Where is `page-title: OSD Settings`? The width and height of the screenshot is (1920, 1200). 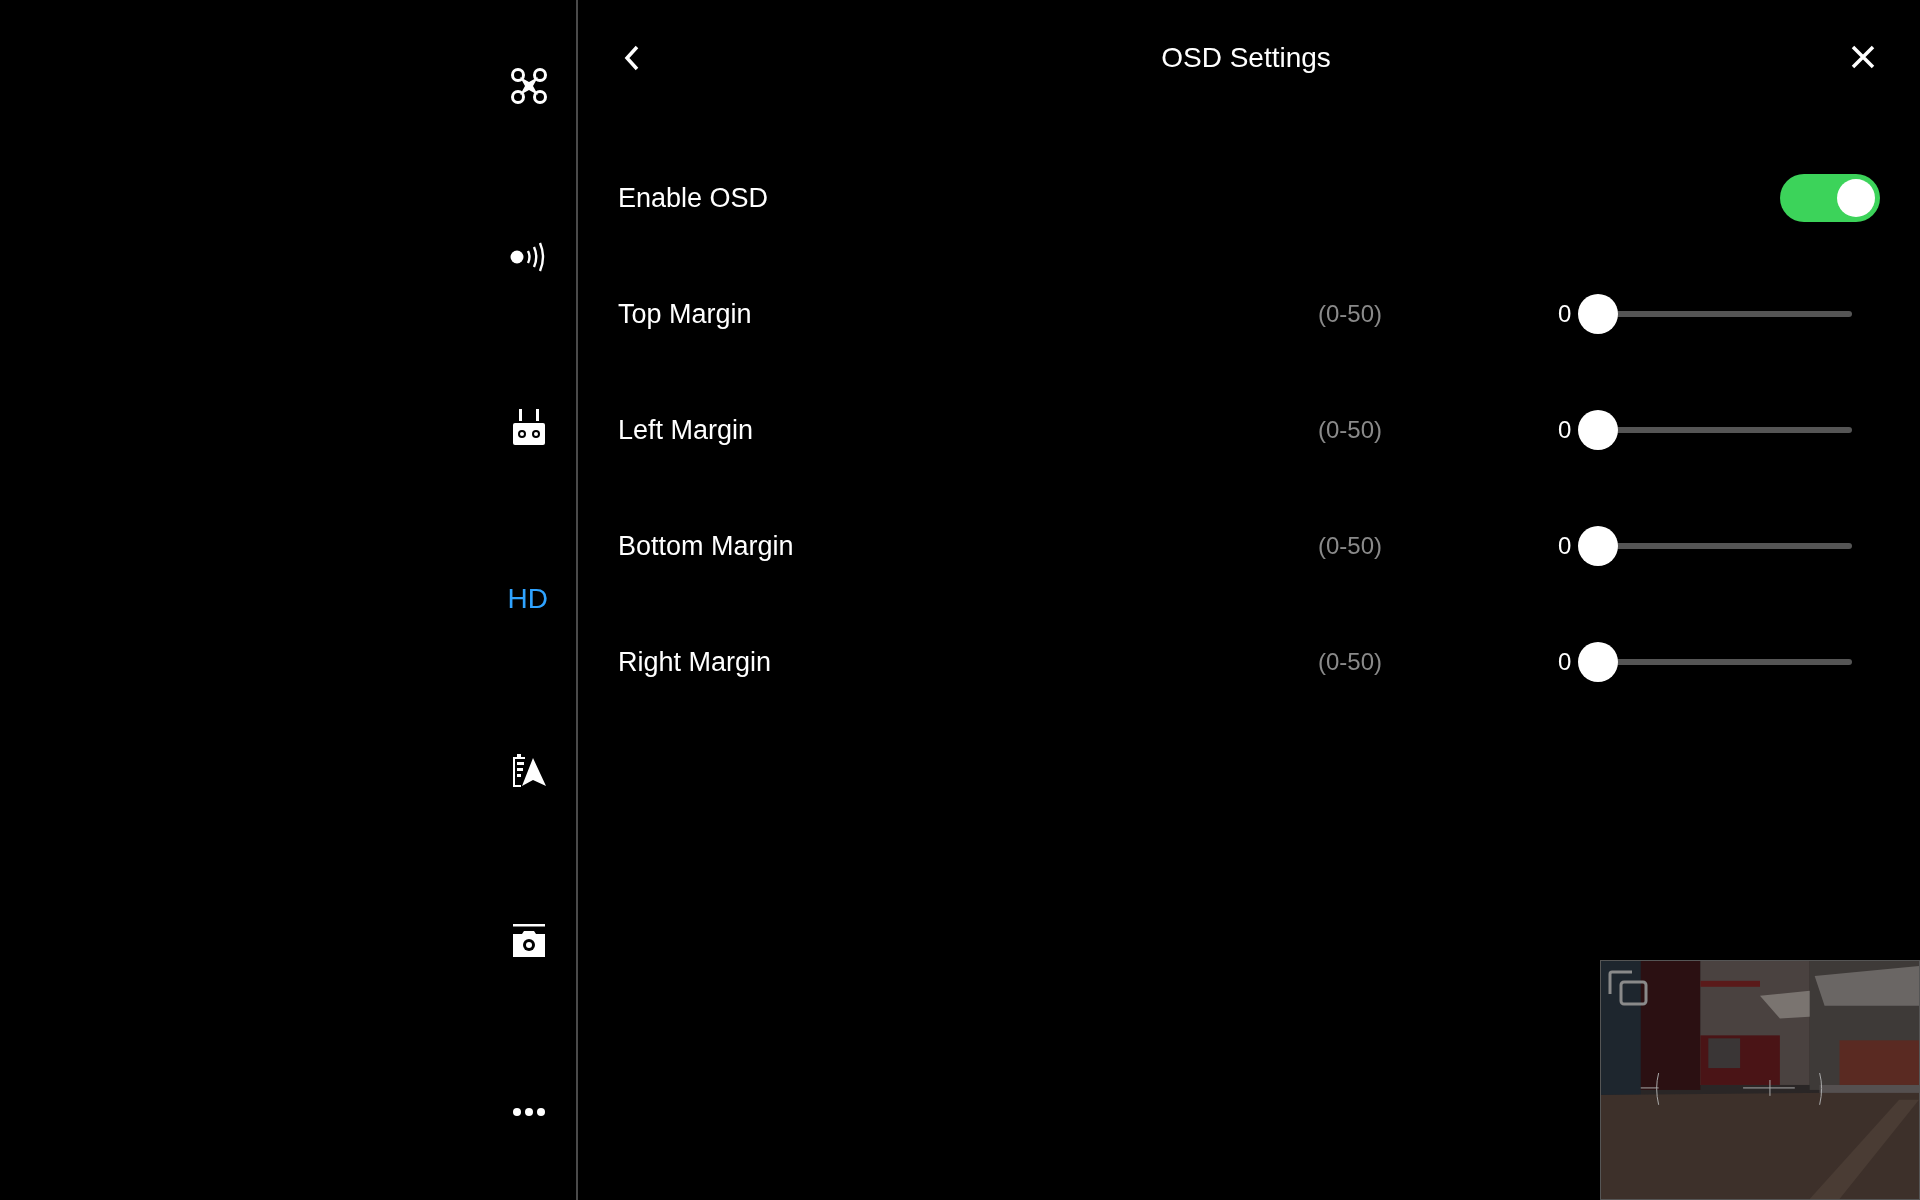 page-title: OSD Settings is located at coordinates (1246, 58).